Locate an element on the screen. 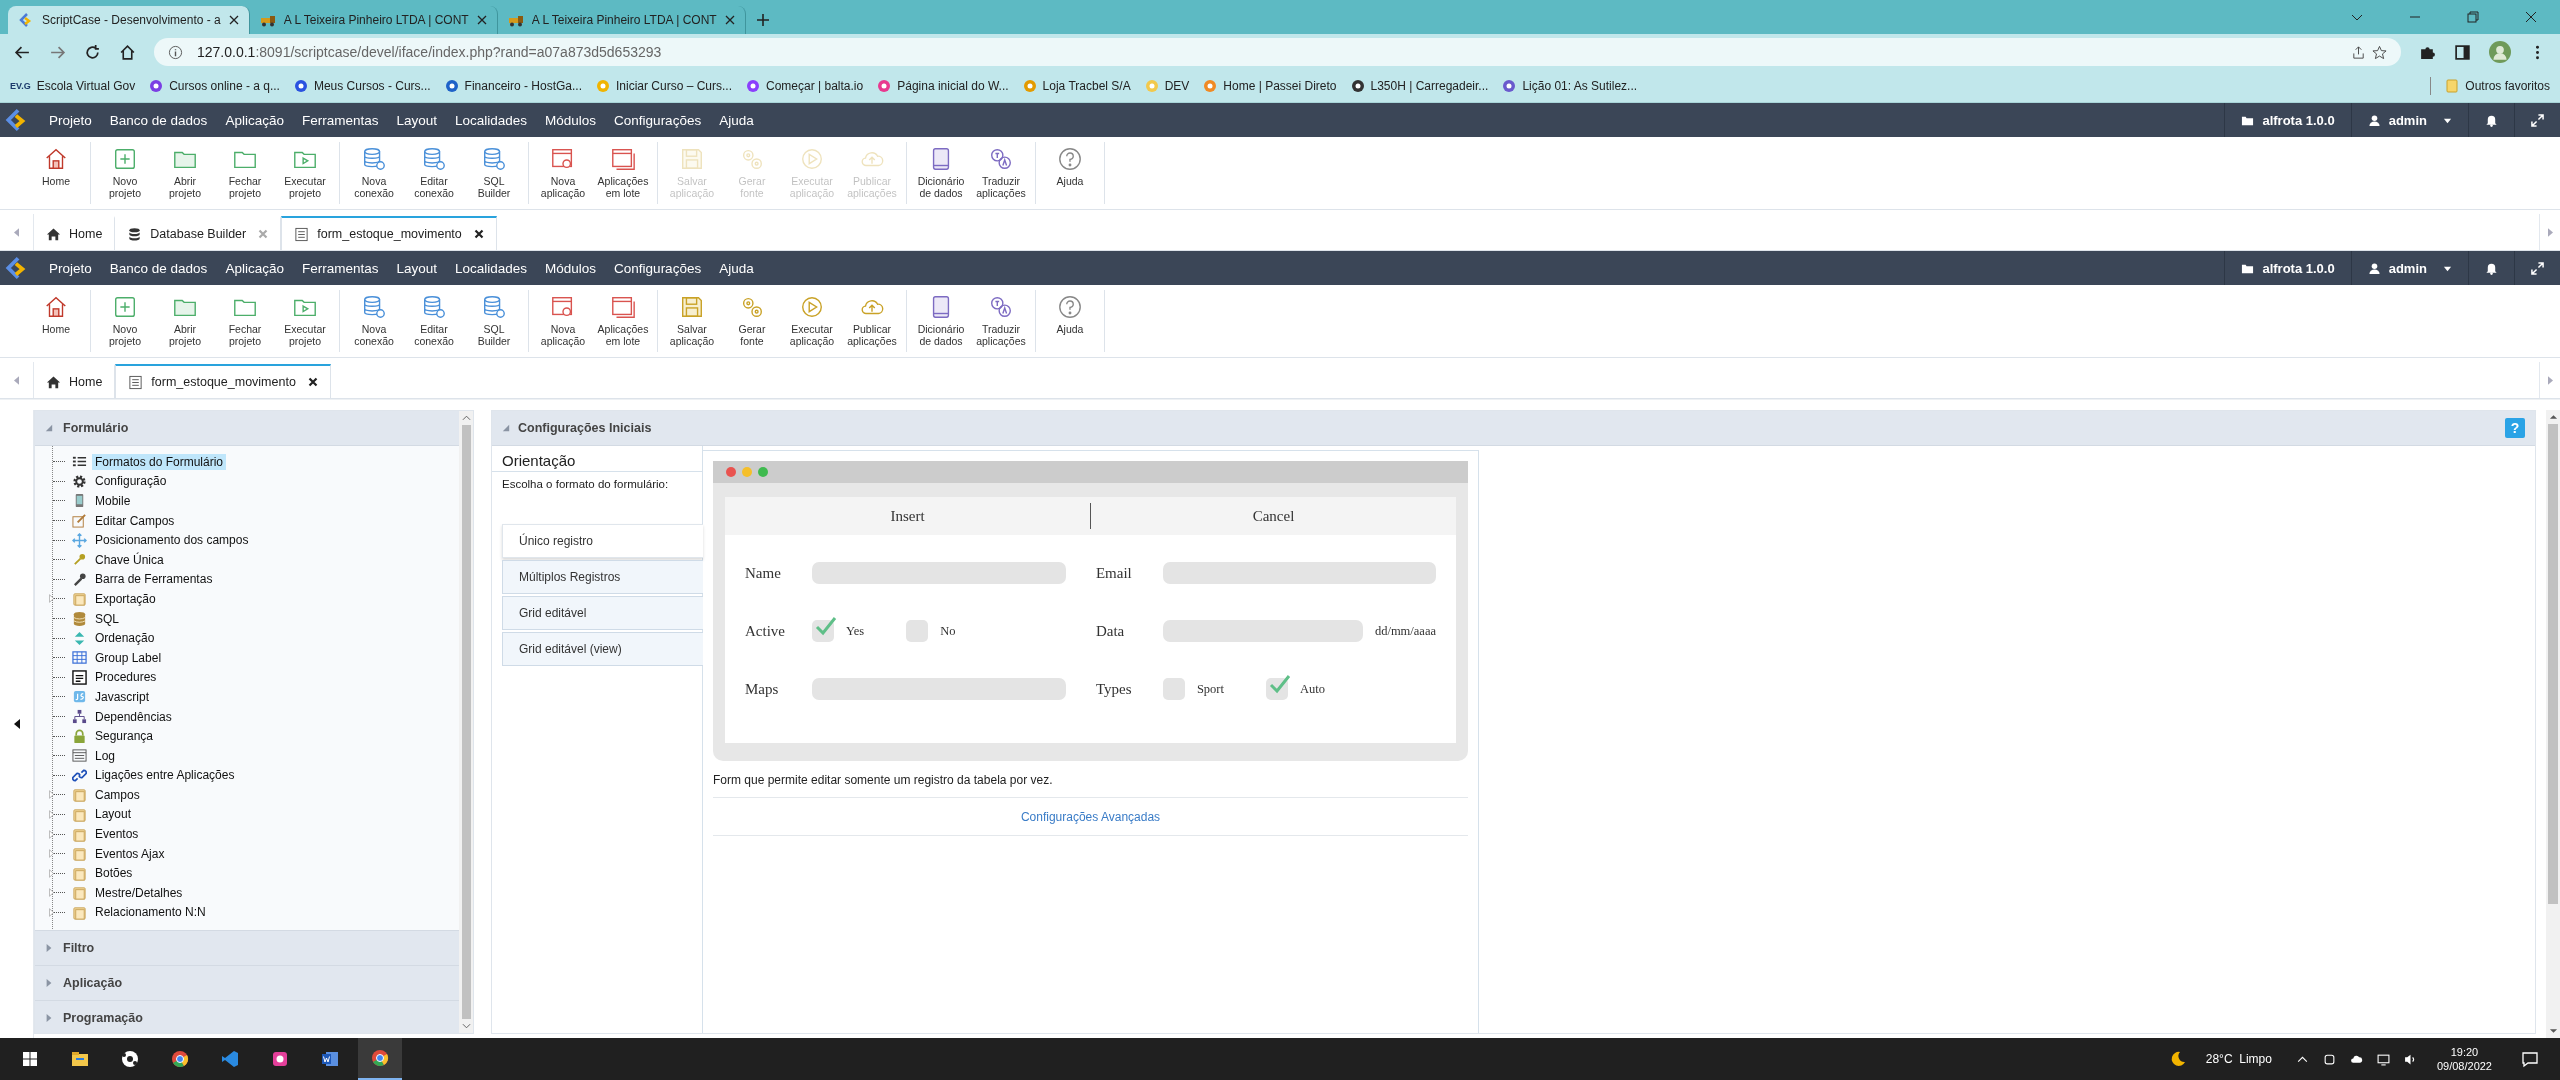 The image size is (2560, 1080). collapse-left-icon is located at coordinates (16, 724).